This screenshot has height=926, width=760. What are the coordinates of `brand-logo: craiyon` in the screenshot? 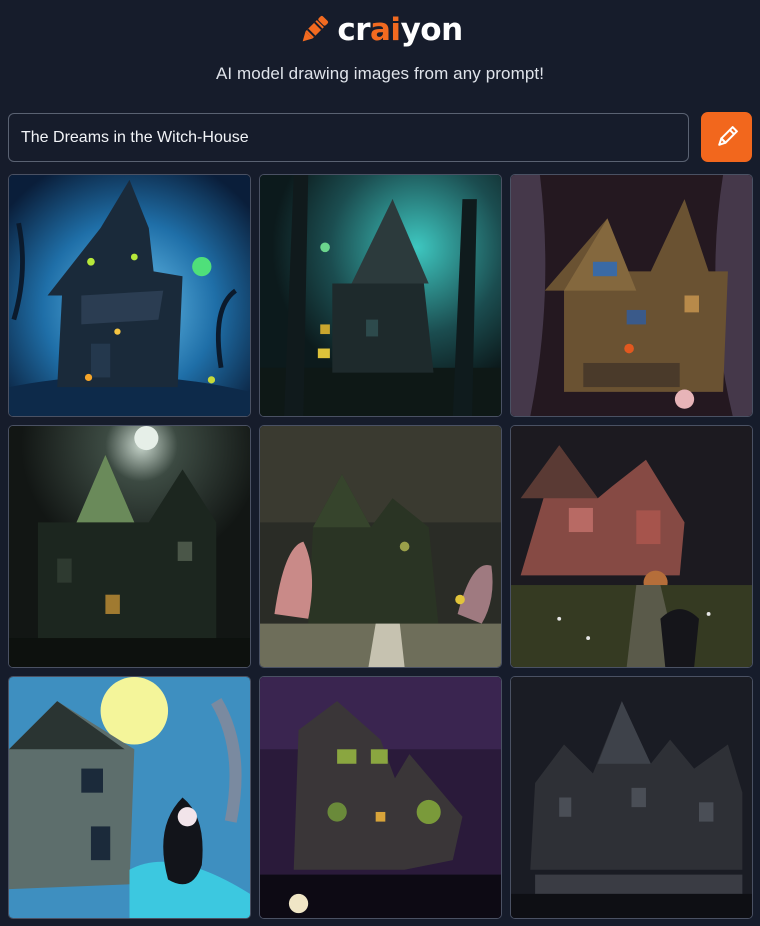 It's located at (400, 29).